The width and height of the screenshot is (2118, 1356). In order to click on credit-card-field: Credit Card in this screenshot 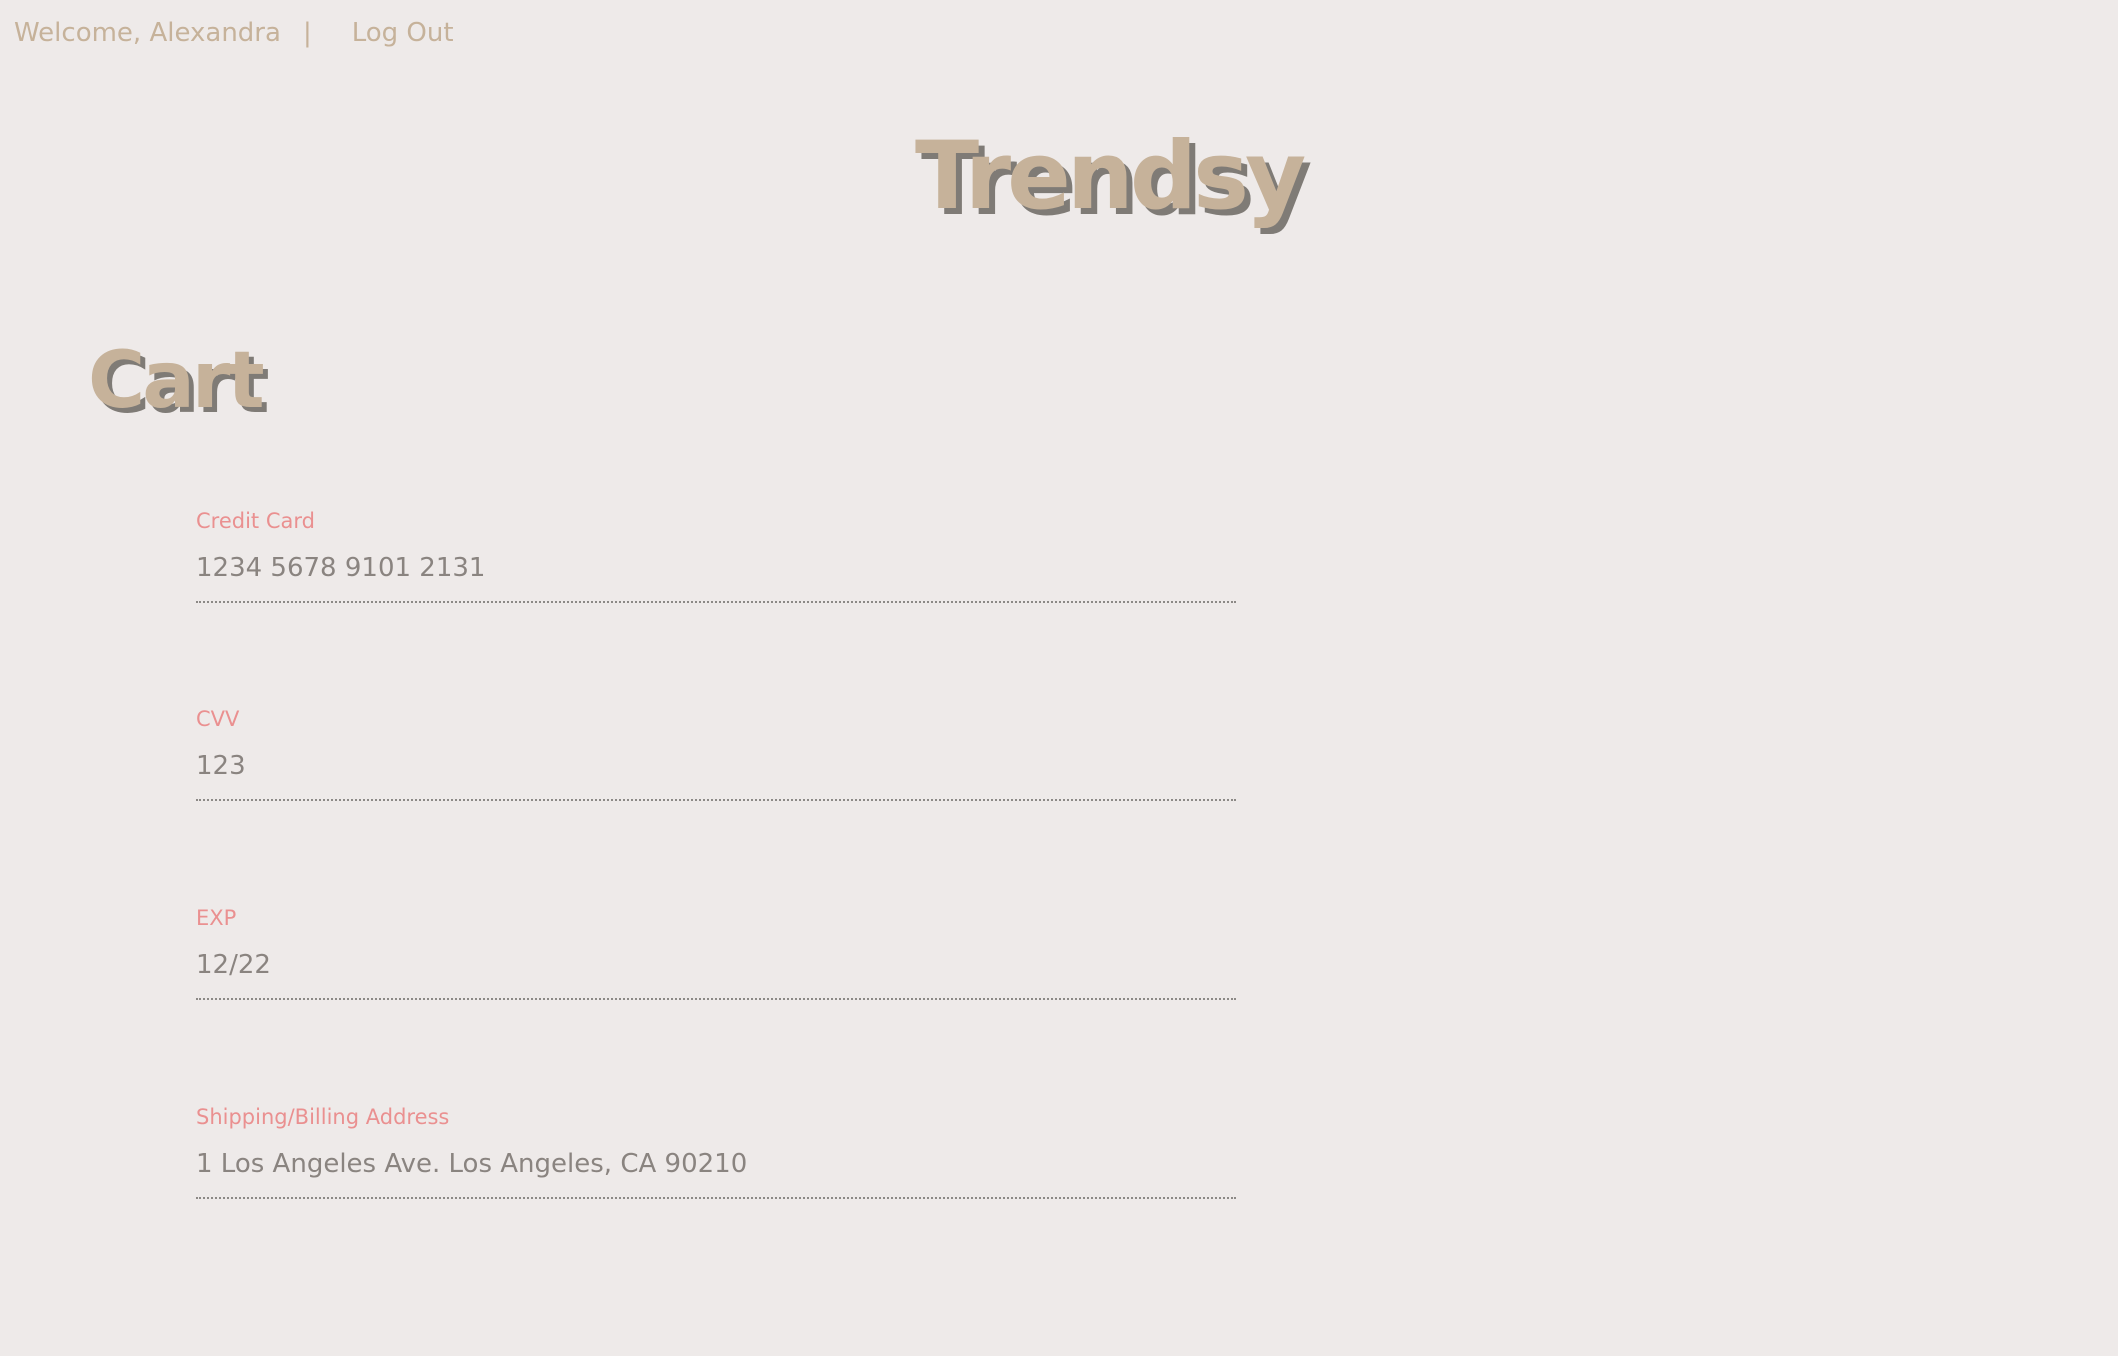, I will do `click(716, 556)`.